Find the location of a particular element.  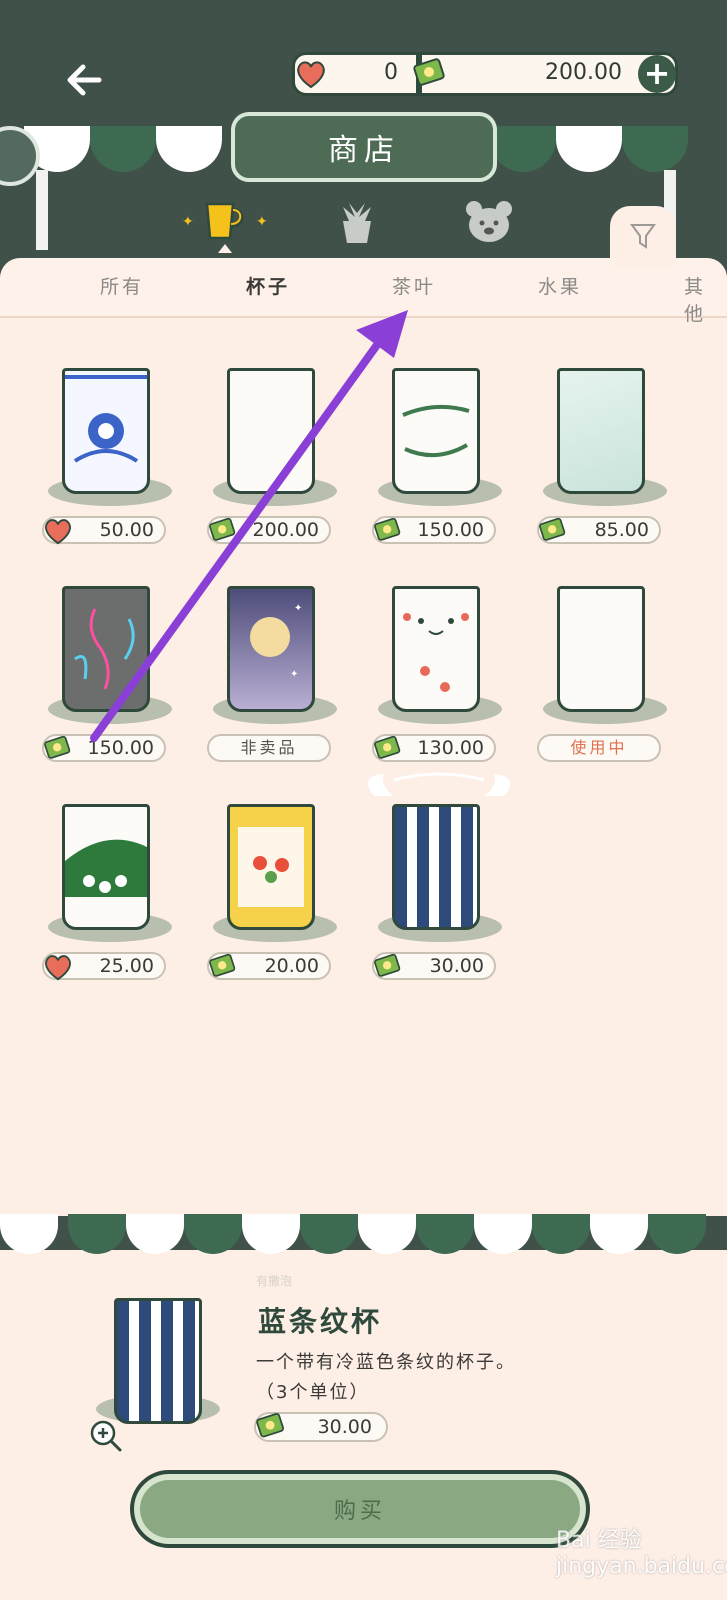

detail-price-value: 30.00 is located at coordinates (344, 1427).